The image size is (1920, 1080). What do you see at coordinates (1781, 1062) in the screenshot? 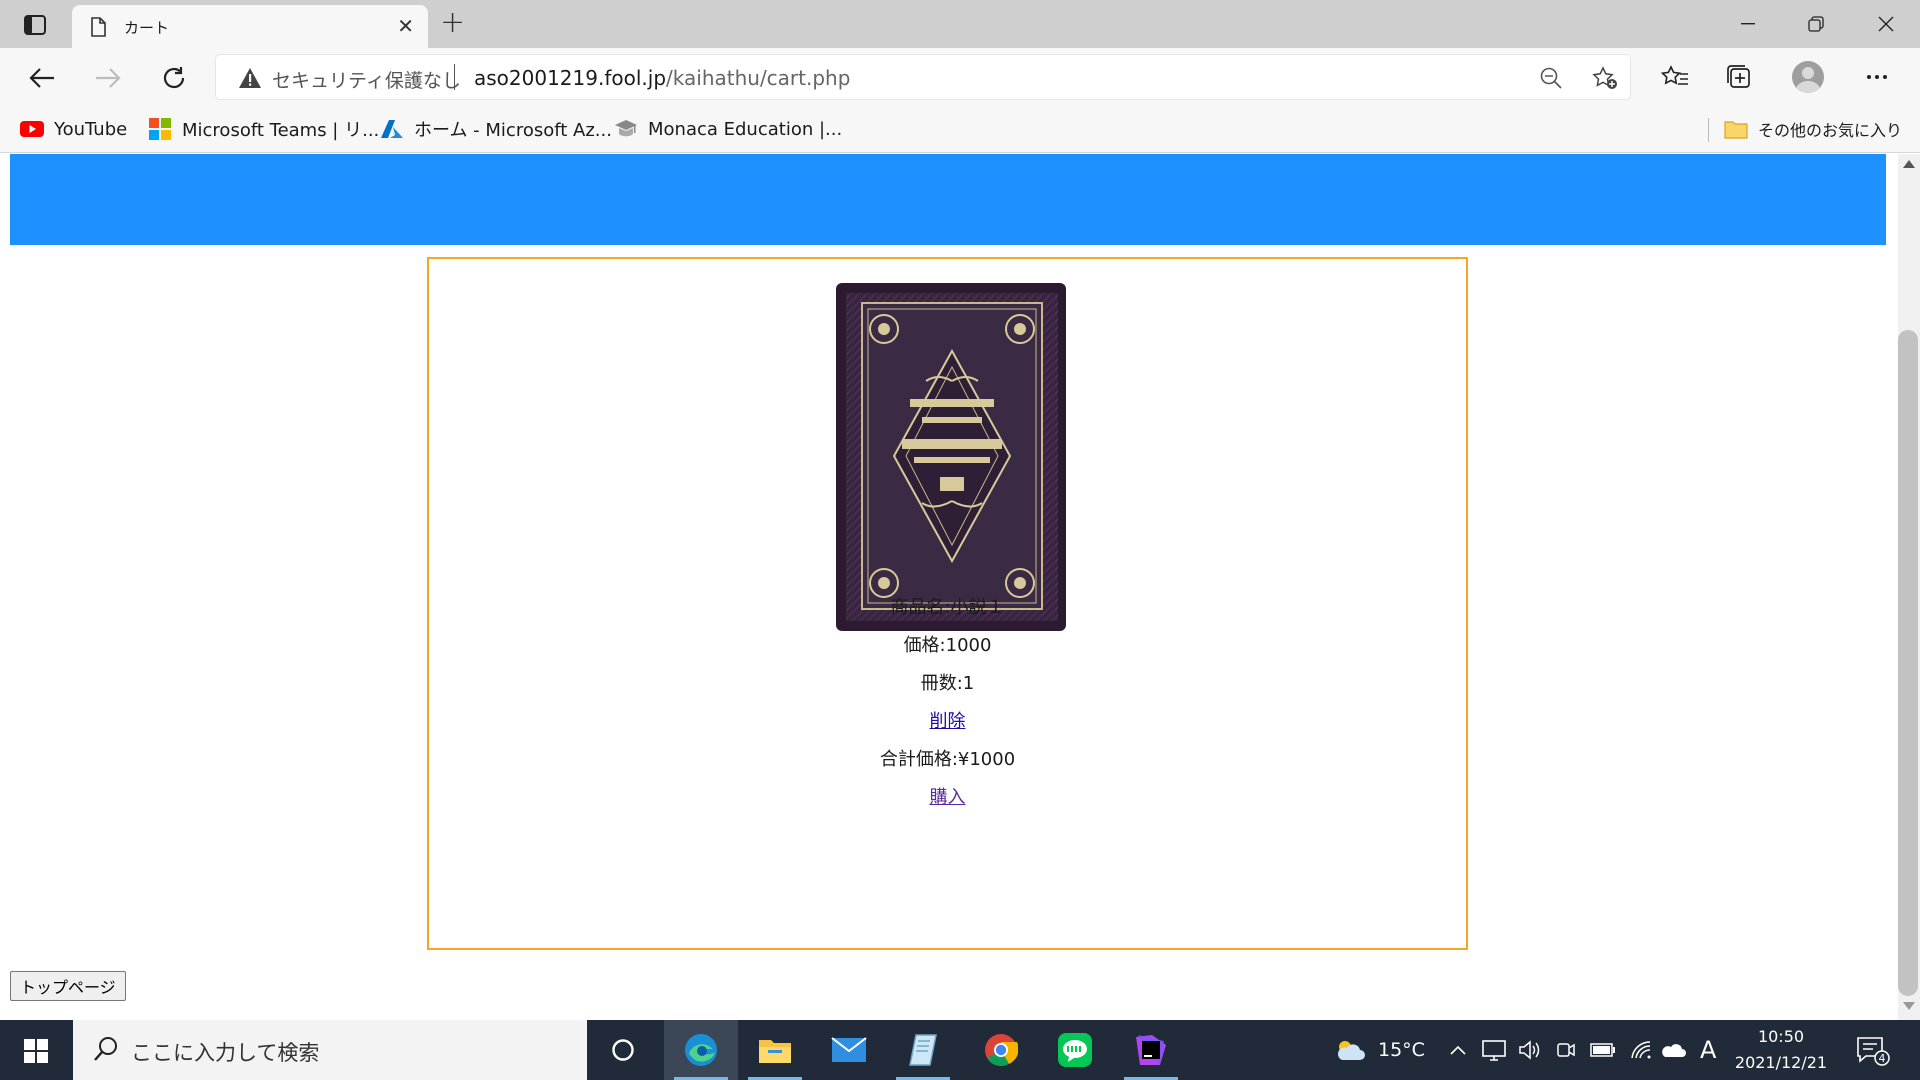
I see `clock-date: 2021/12/21` at bounding box center [1781, 1062].